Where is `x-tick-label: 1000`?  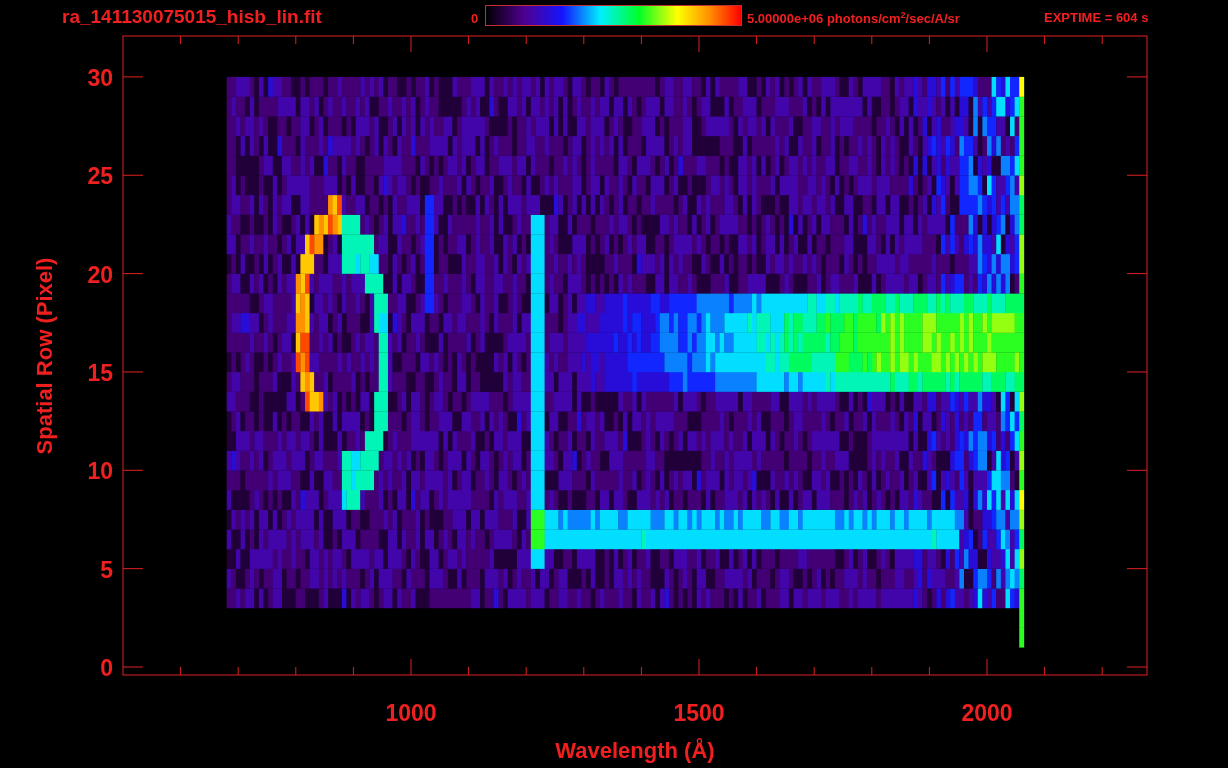
x-tick-label: 1000 is located at coordinates (411, 713).